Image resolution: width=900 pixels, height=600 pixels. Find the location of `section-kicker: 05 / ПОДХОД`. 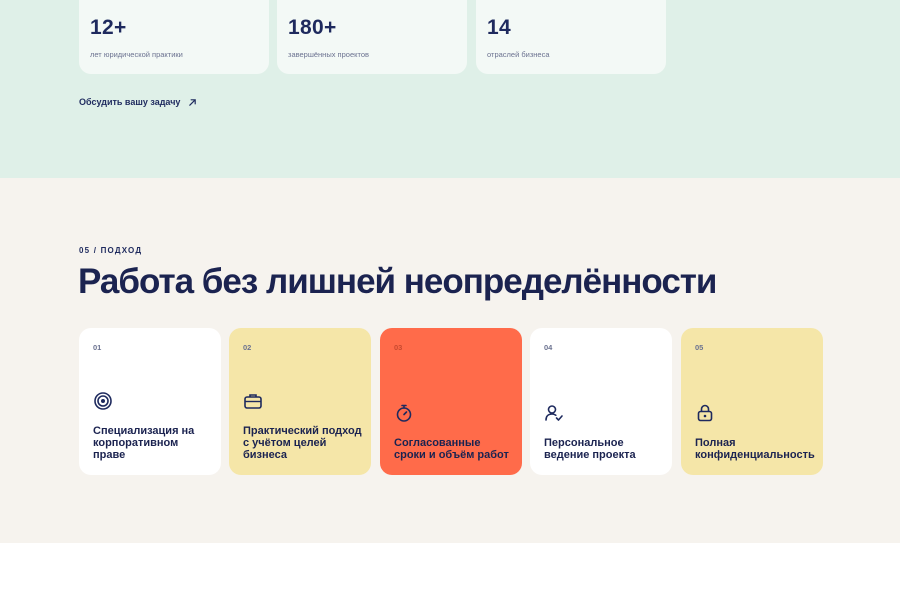

section-kicker: 05 / ПОДХОД is located at coordinates (111, 250).